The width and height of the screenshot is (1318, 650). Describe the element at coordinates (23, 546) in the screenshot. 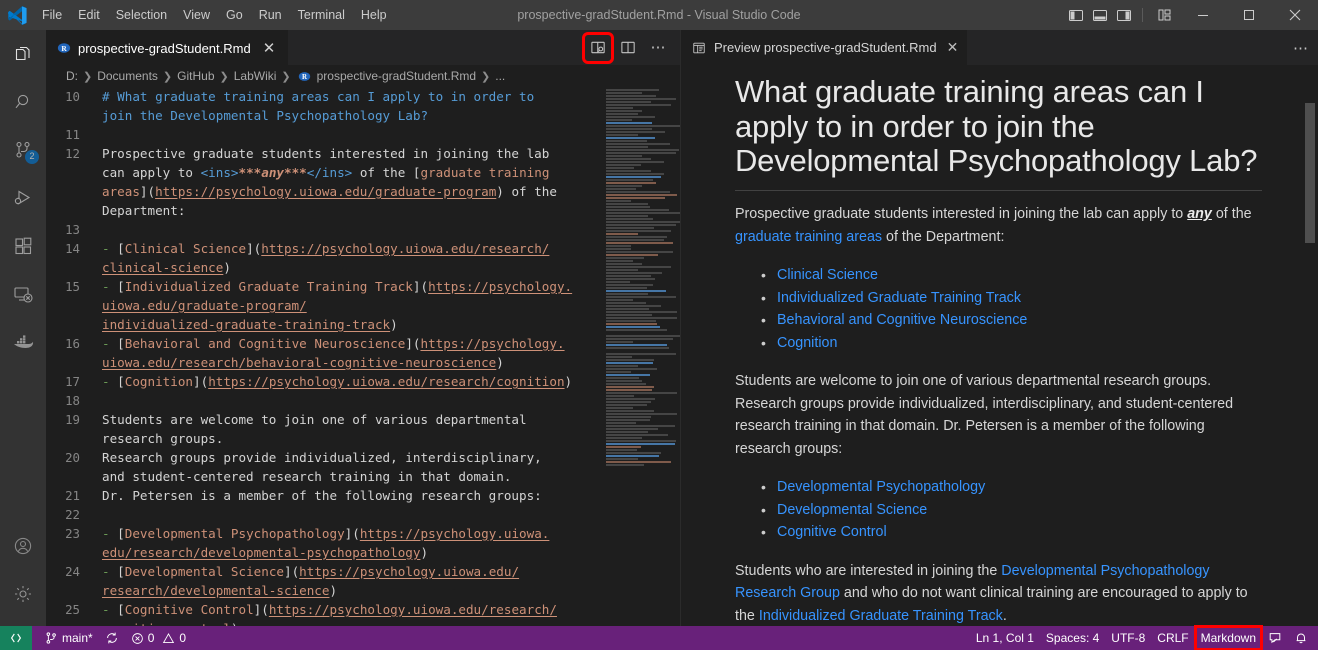

I see `accounts-icon` at that location.